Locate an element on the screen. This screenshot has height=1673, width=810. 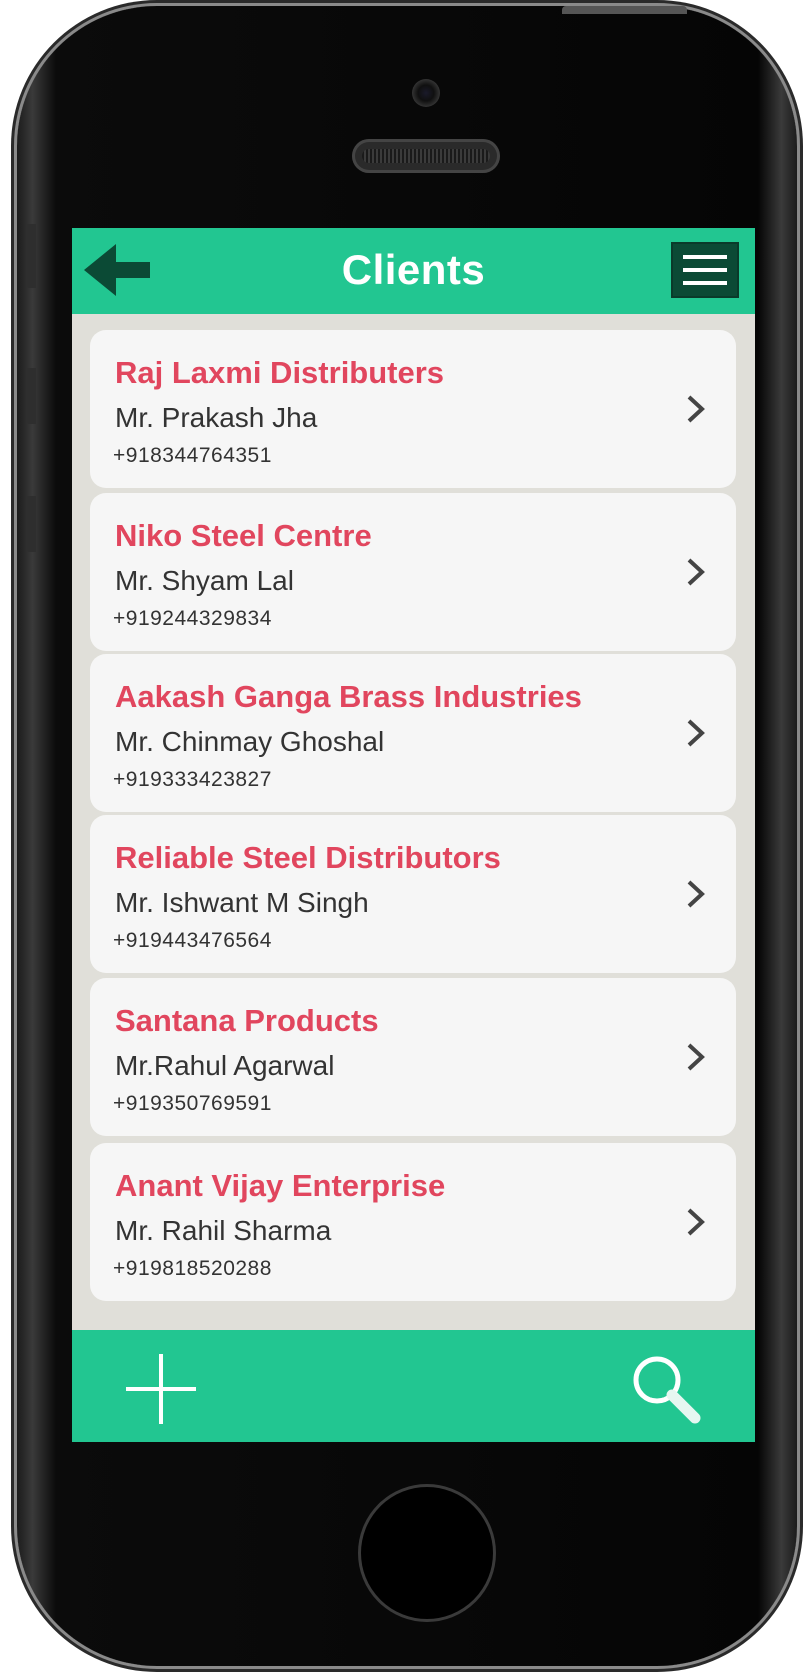
client-contact: Mr. Rahil Sharma is located at coordinates (223, 1230).